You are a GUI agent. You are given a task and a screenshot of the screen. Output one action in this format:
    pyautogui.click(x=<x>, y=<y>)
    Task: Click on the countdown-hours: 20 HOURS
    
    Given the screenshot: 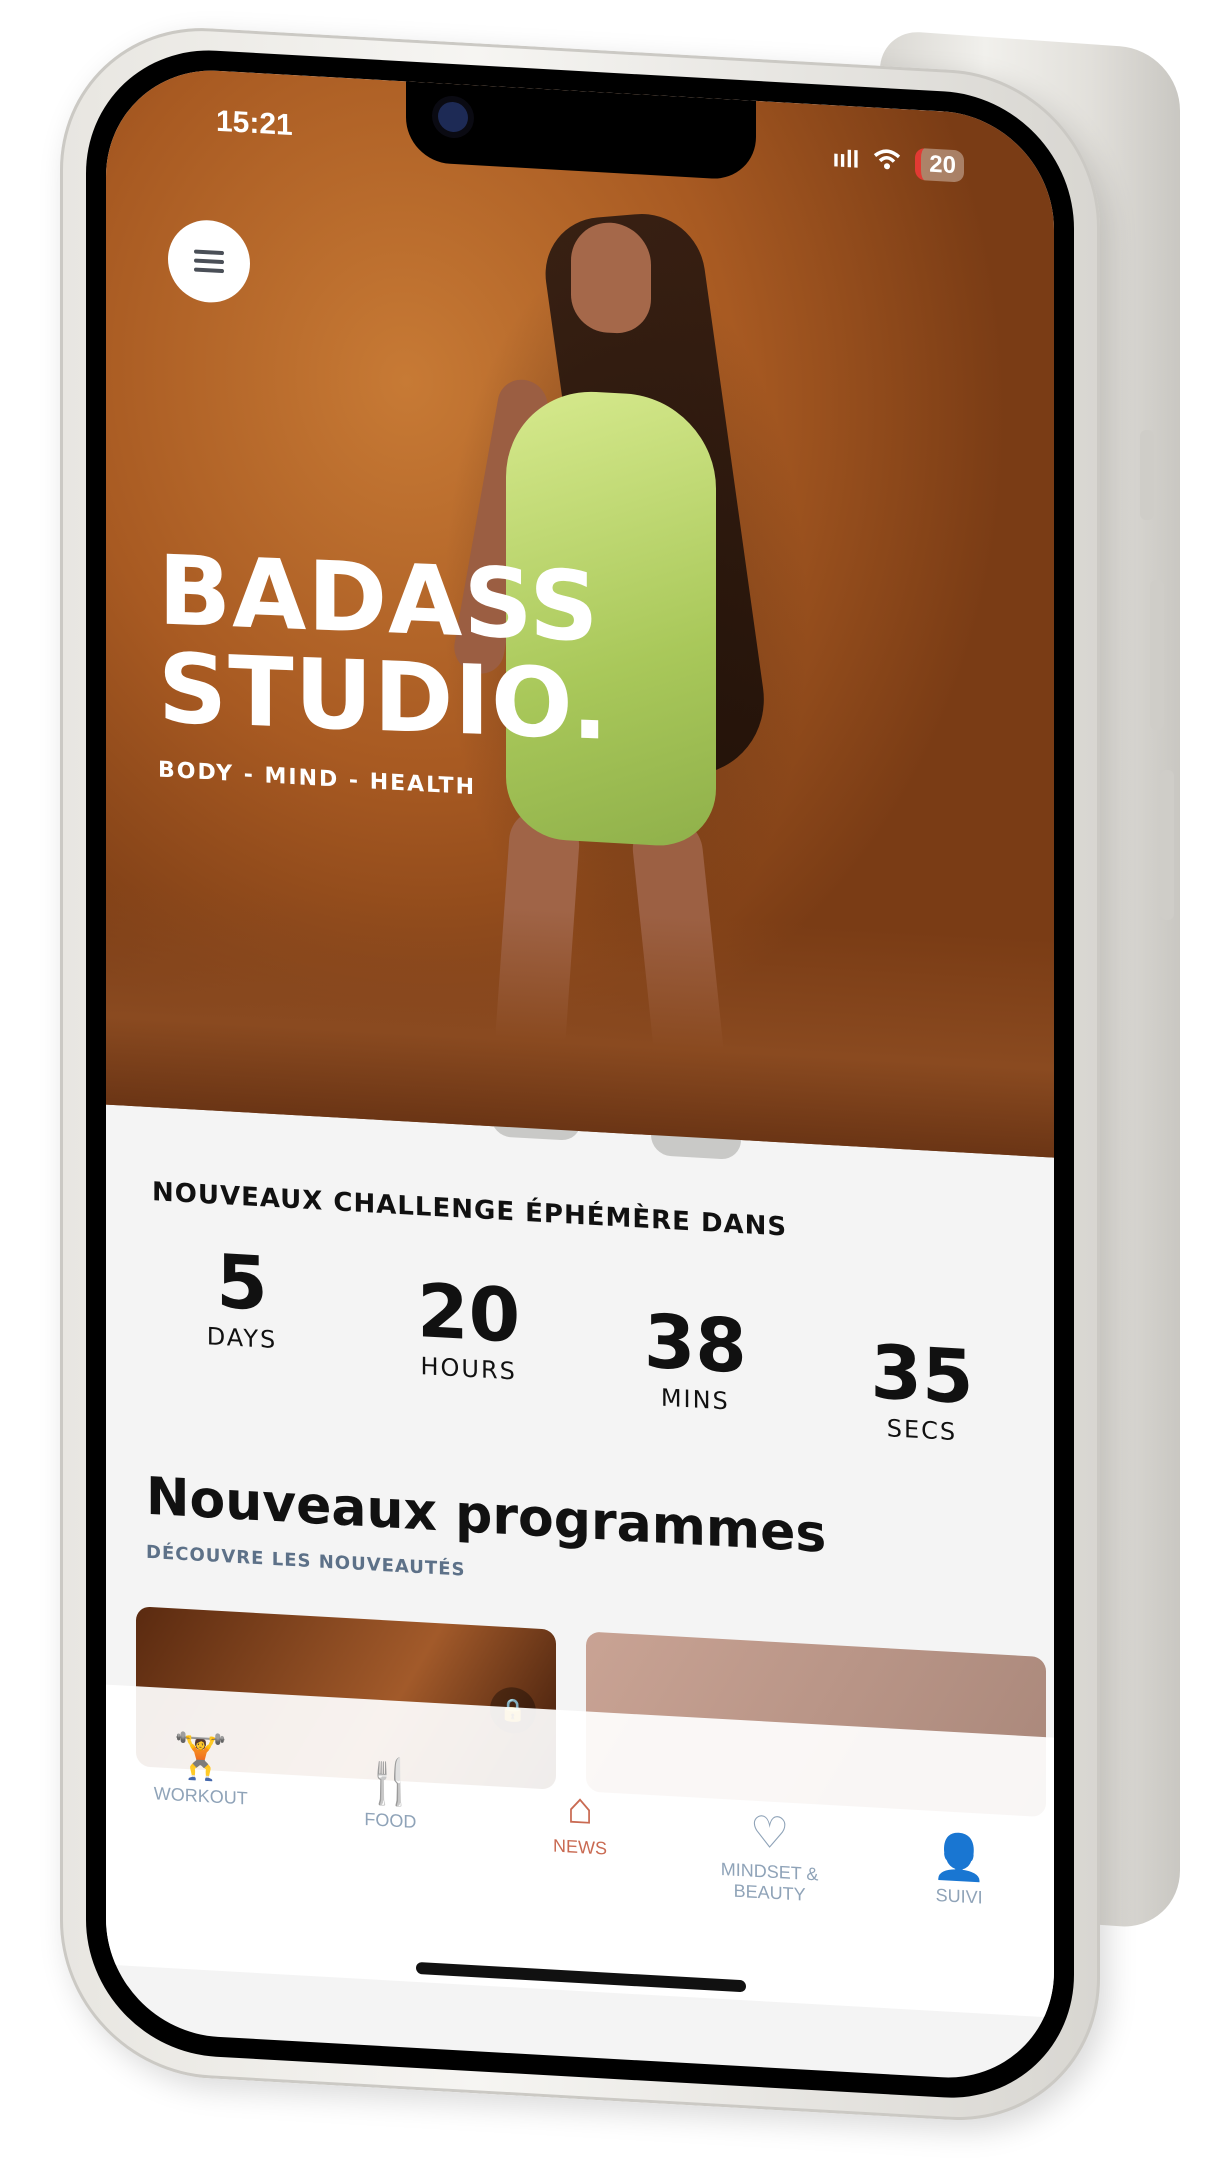 What is the action you would take?
    pyautogui.click(x=469, y=1346)
    